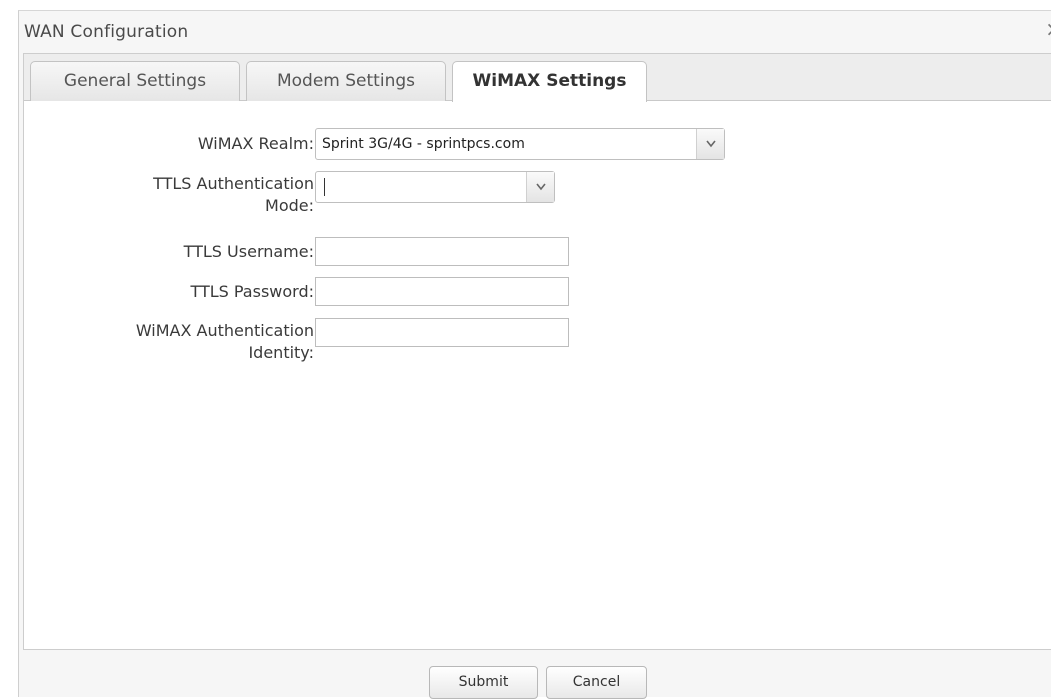 This screenshot has width=1051, height=699. What do you see at coordinates (324, 187) in the screenshot?
I see `text-cursor` at bounding box center [324, 187].